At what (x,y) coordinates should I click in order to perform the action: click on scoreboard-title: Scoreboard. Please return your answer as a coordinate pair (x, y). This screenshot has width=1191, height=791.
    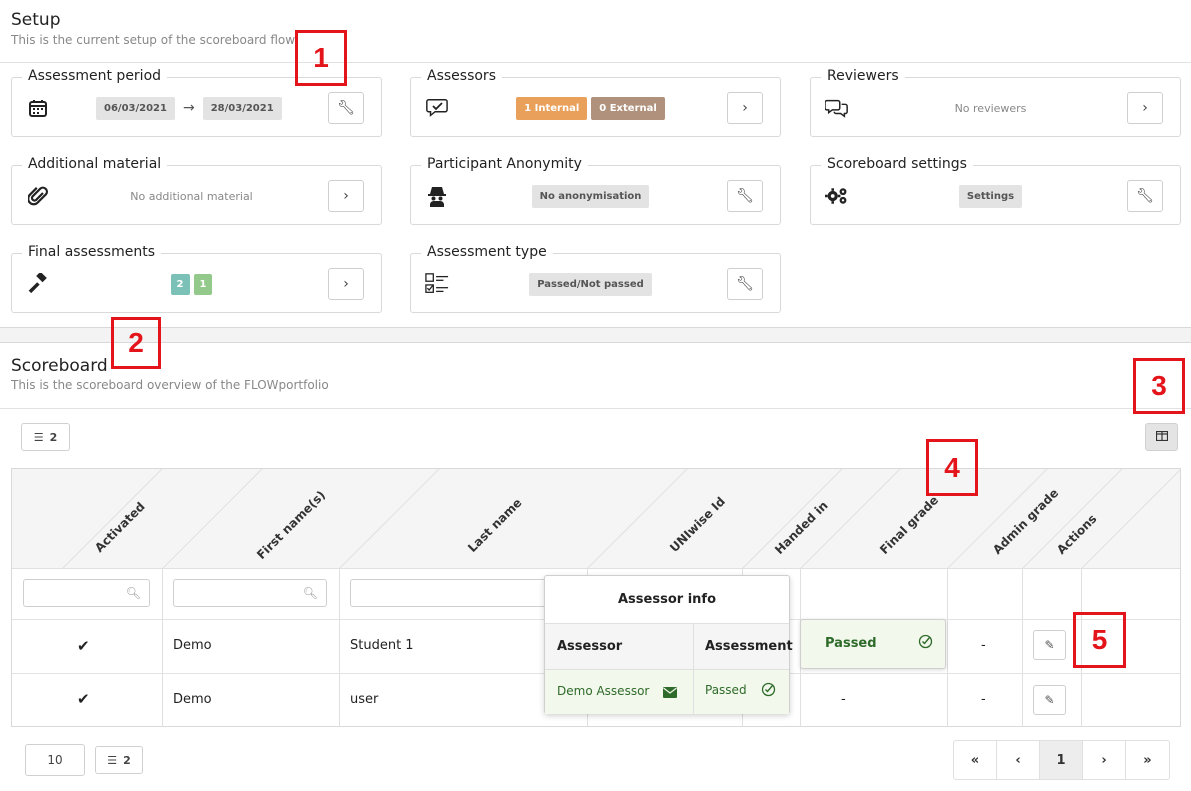
    Looking at the image, I should click on (59, 366).